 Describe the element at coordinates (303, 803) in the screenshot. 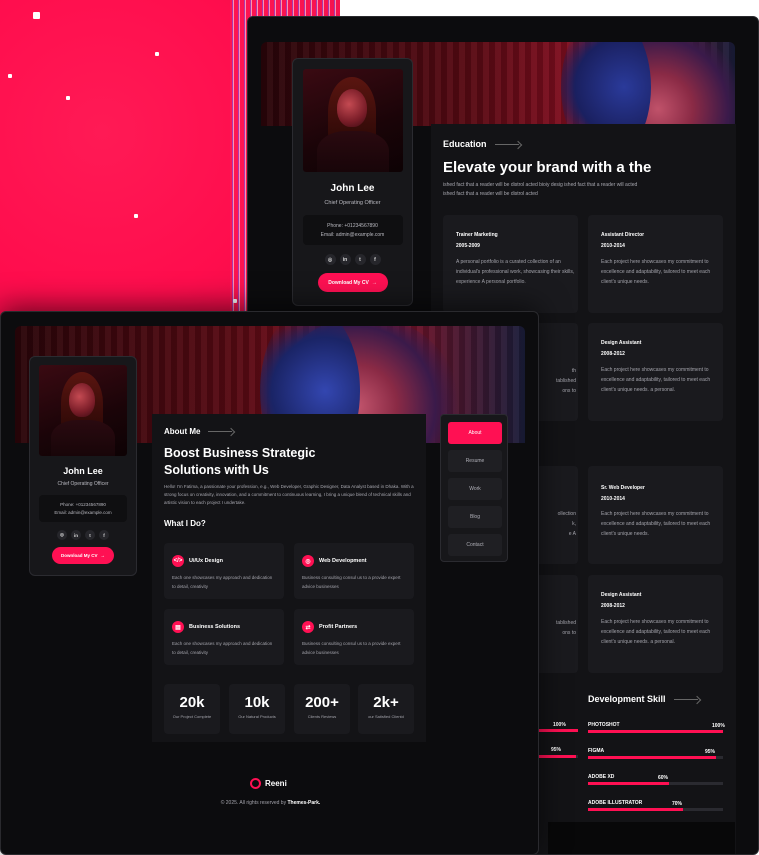

I see `copyright-owner-link: Themes-Park.` at that location.